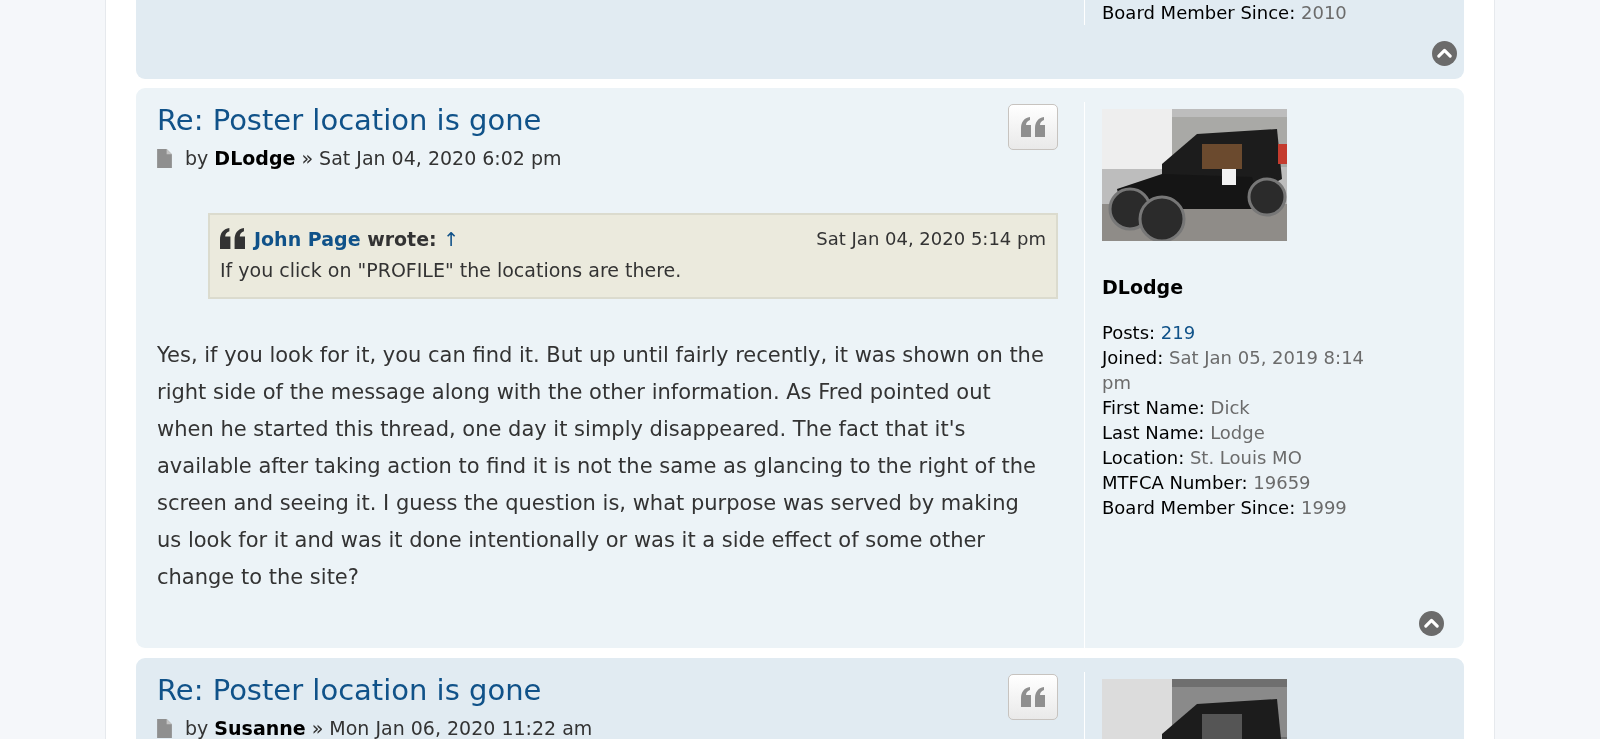 The image size is (1600, 739). What do you see at coordinates (1244, 482) in the screenshot?
I see `profile-field: MTFCA Number: 19659` at bounding box center [1244, 482].